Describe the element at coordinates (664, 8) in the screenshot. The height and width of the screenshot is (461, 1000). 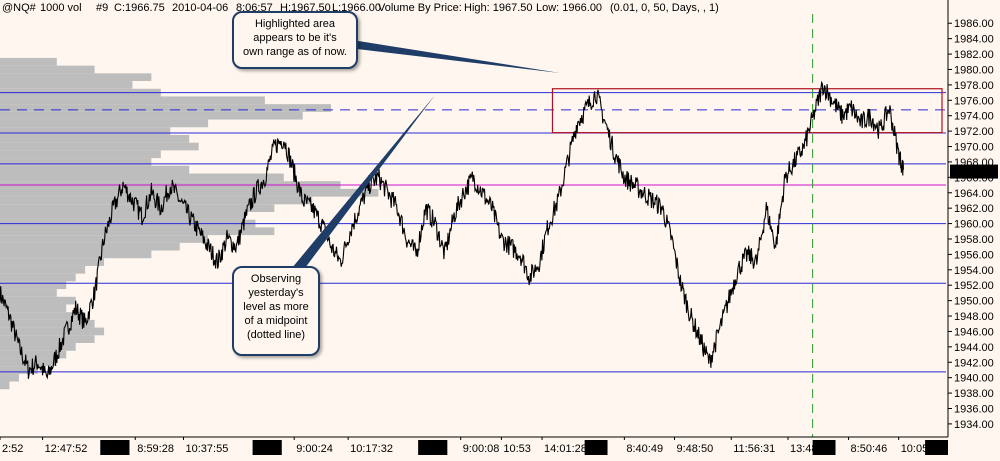
I see `header-study-params: (0.01, 0, 50, Days, , 1)` at that location.